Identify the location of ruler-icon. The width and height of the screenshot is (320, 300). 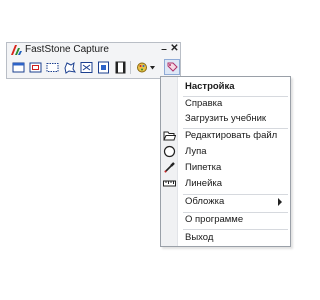
(169, 183).